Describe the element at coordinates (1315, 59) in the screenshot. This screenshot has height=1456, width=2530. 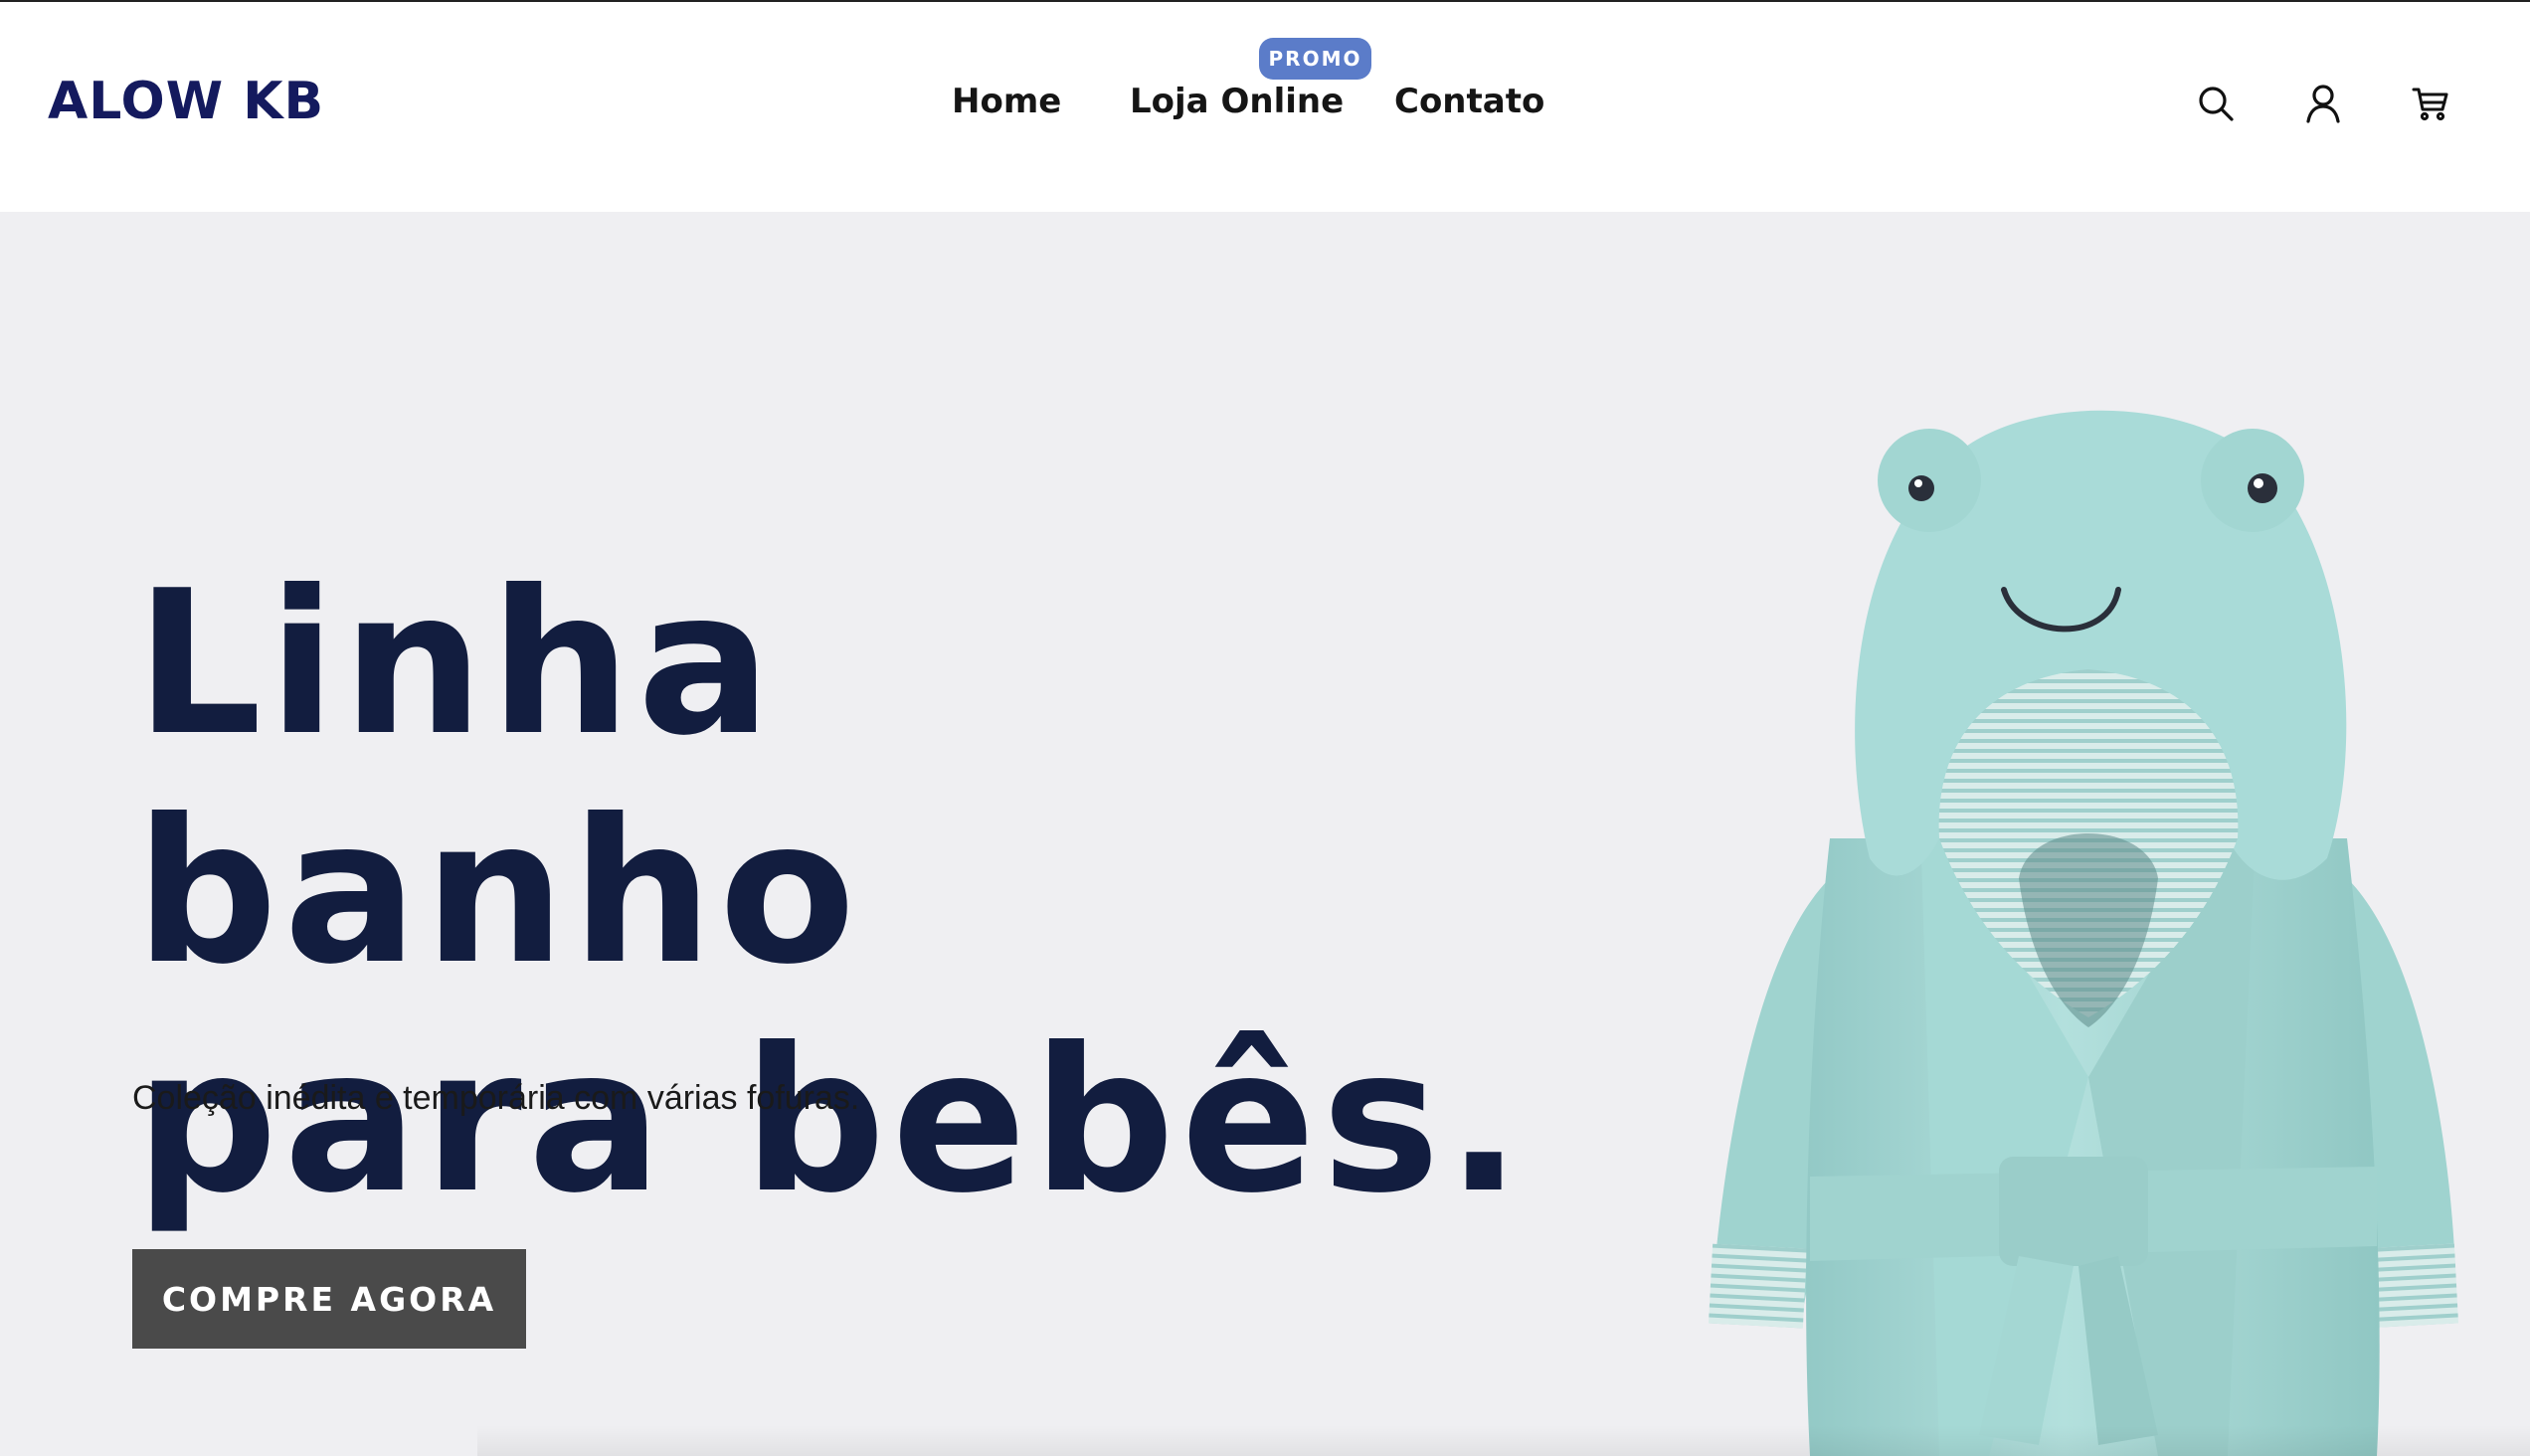
I see `promo-badge: PROMO` at that location.